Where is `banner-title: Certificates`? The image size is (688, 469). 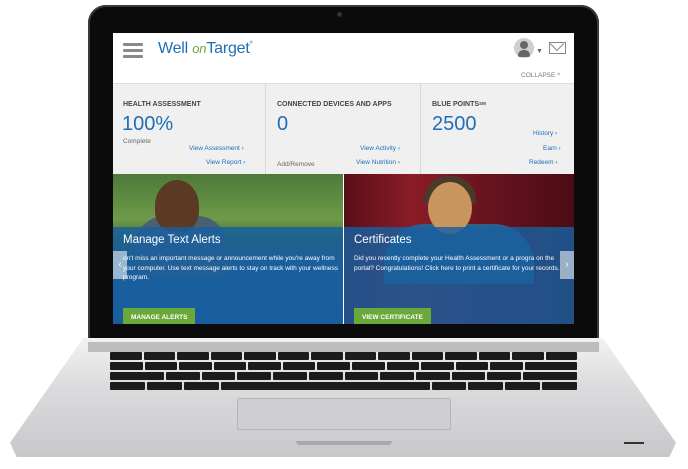
banner-title: Certificates is located at coordinates (383, 240).